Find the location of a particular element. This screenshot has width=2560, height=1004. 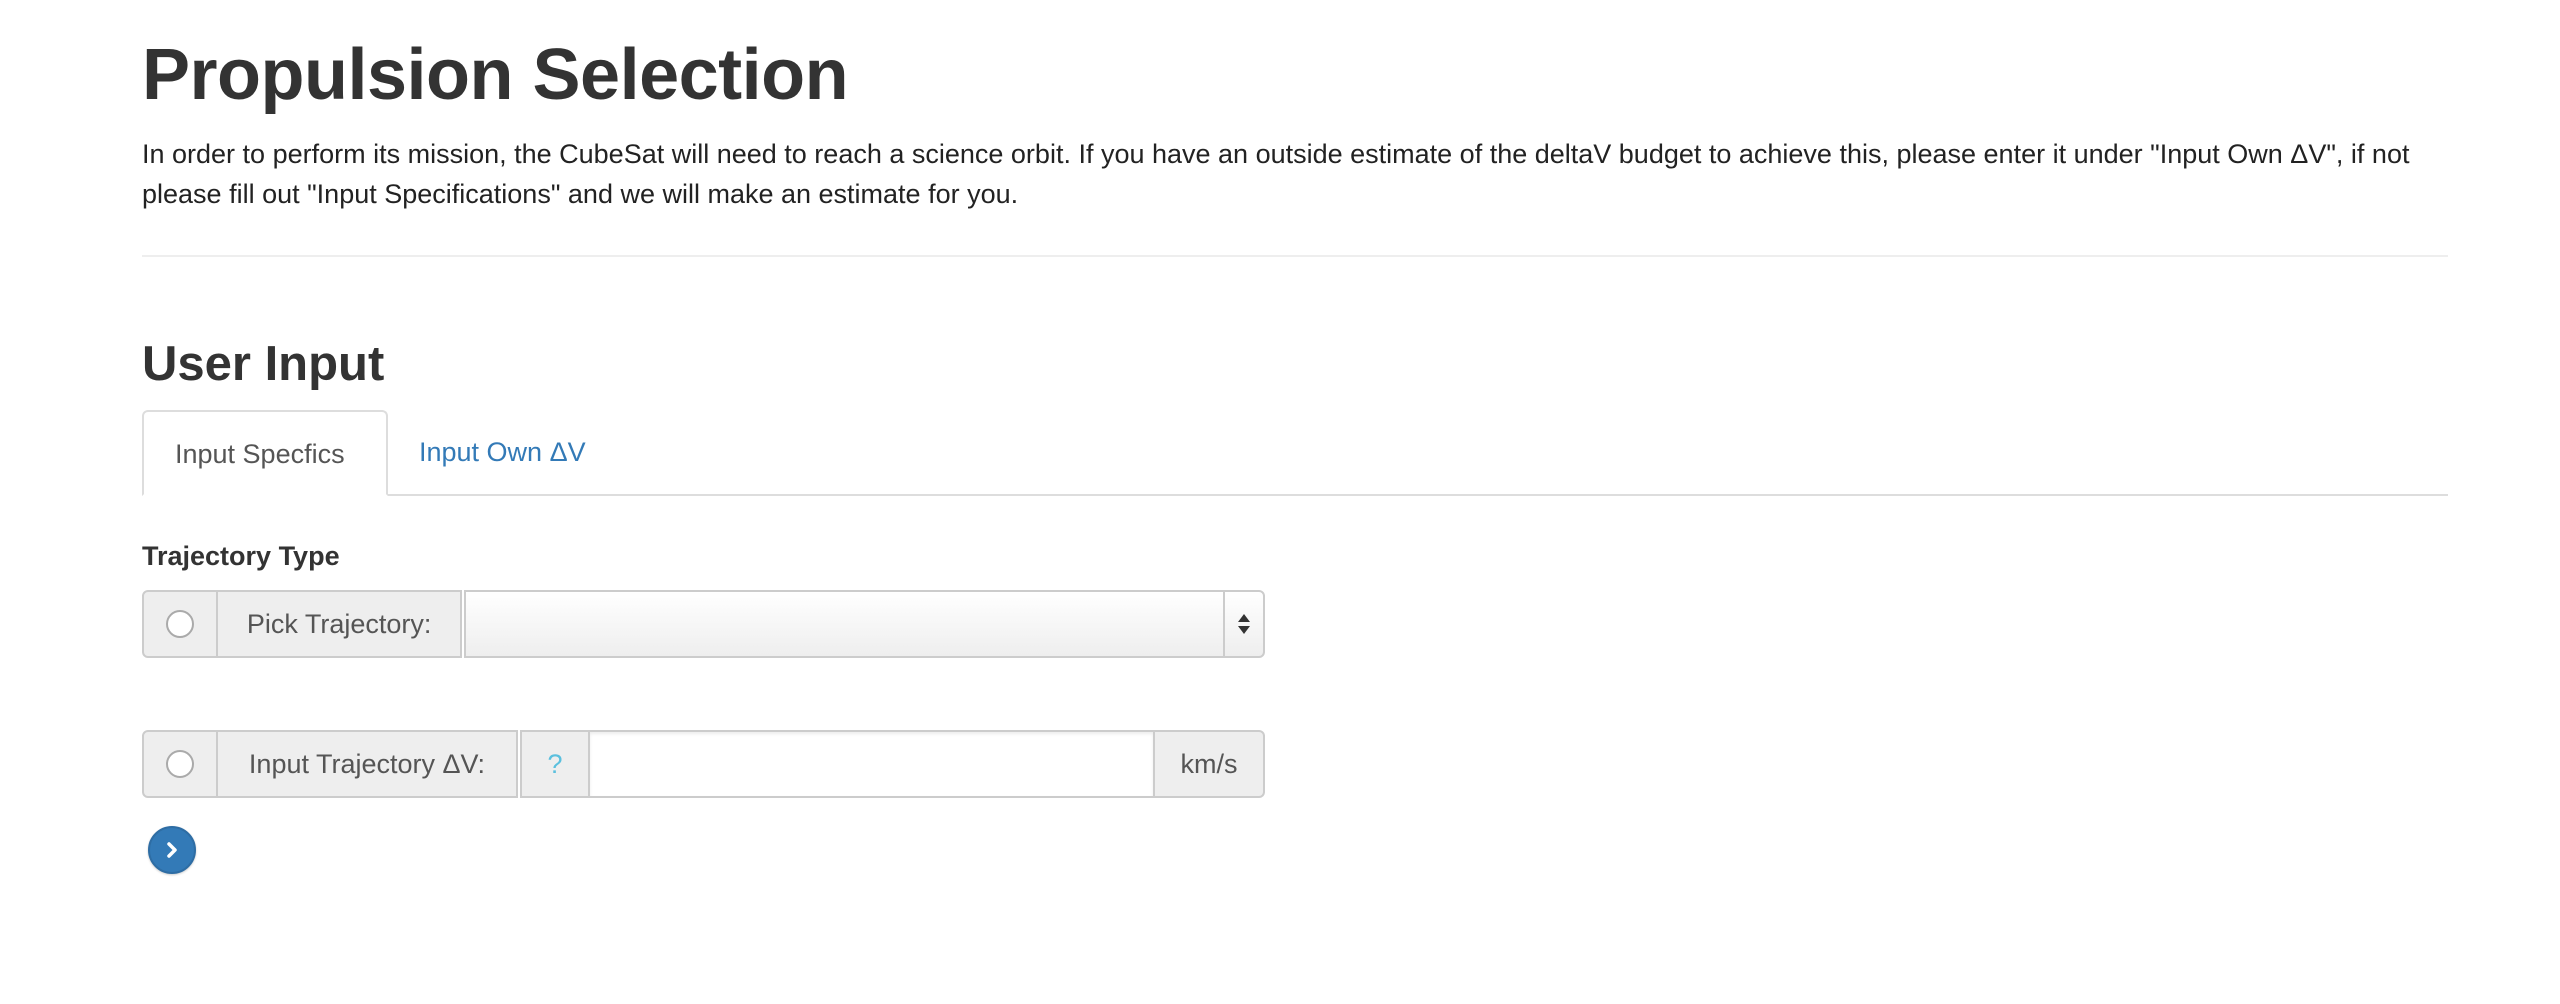

pick-trajectory-radio-addon is located at coordinates (180, 624).